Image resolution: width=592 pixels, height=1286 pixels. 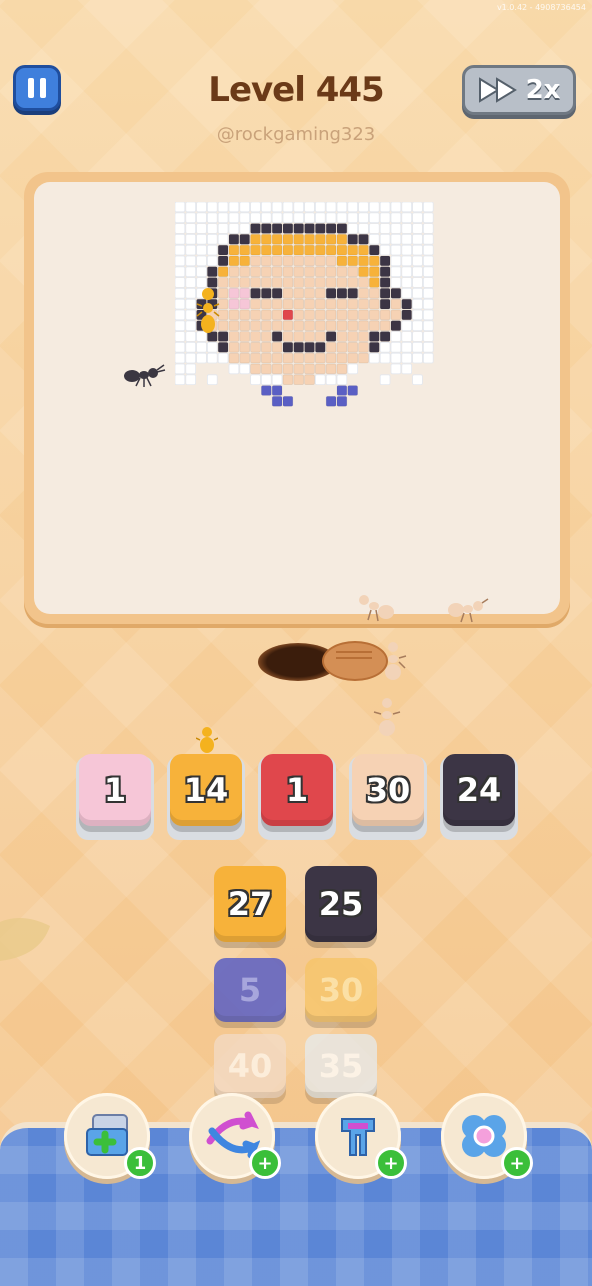 What do you see at coordinates (110, 1136) in the screenshot?
I see `add-slot-powerup: 1` at bounding box center [110, 1136].